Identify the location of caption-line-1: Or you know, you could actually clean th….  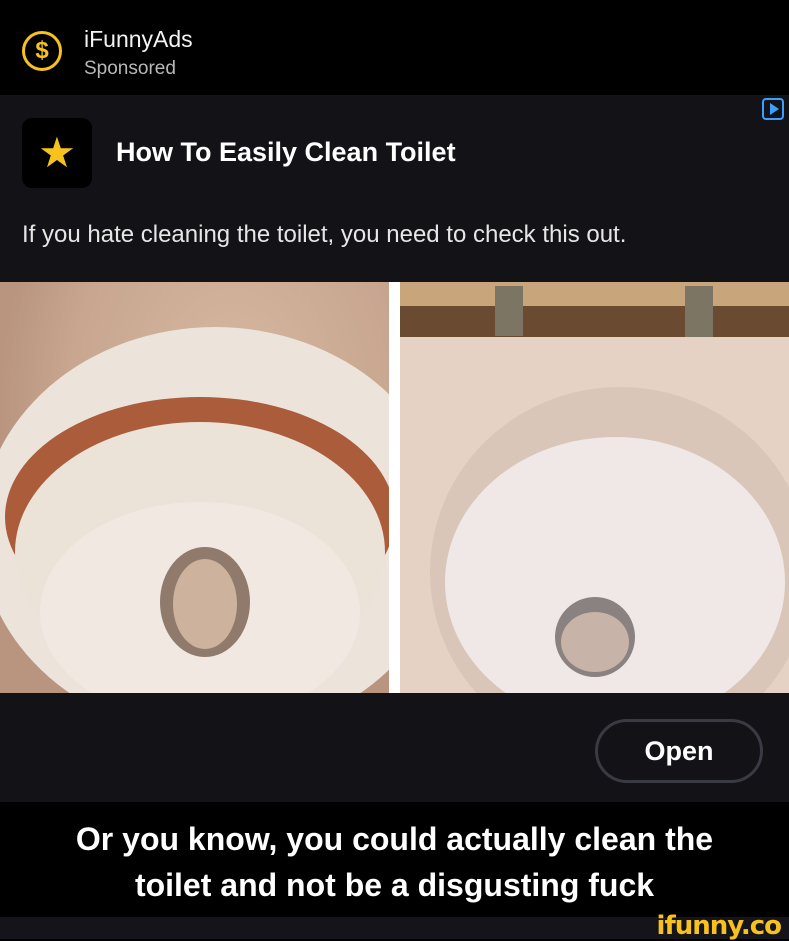
(394, 839).